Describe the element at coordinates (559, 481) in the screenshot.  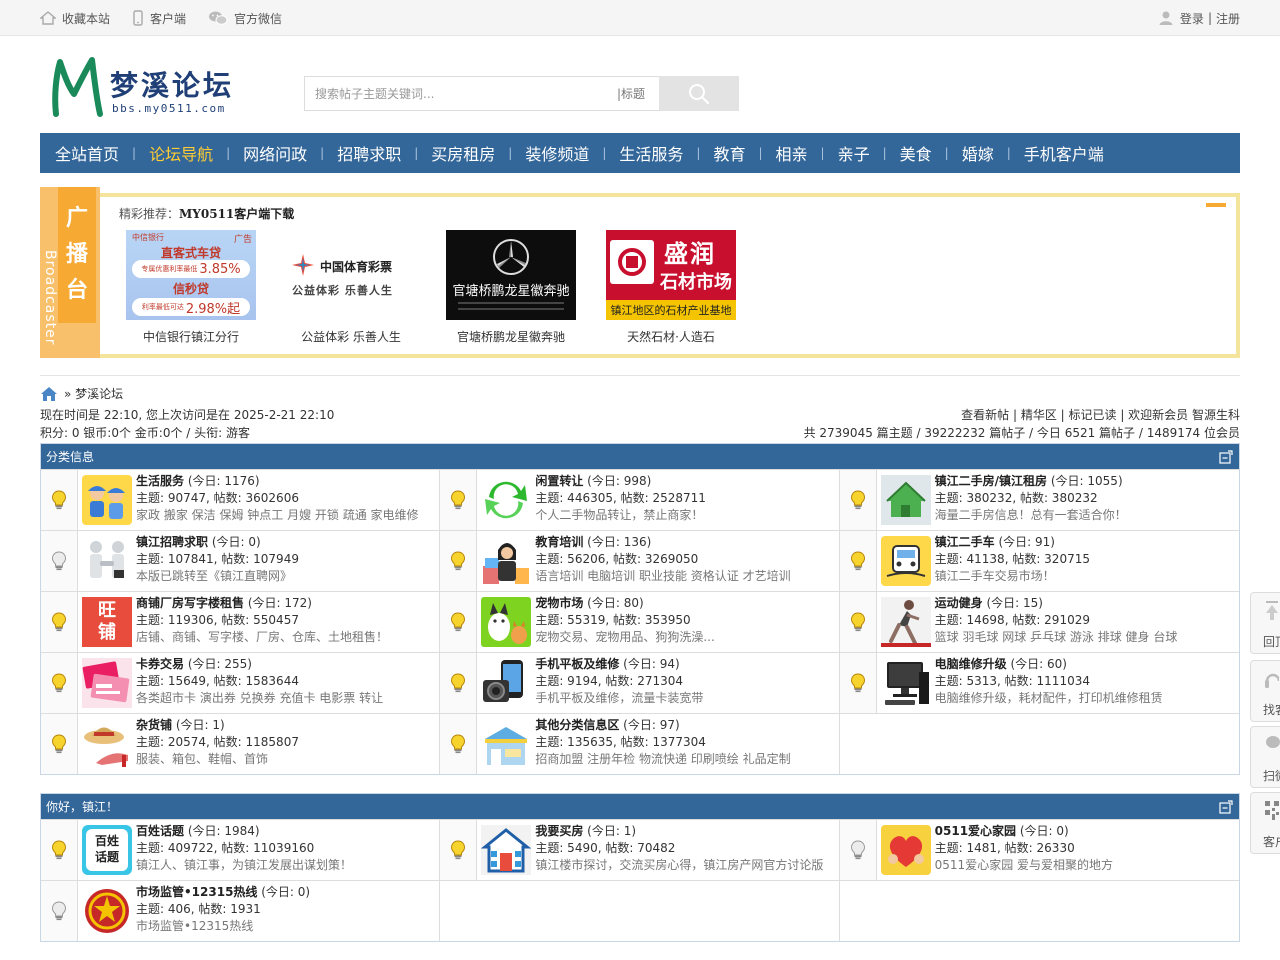
I see `forum-name: 闲置转让` at that location.